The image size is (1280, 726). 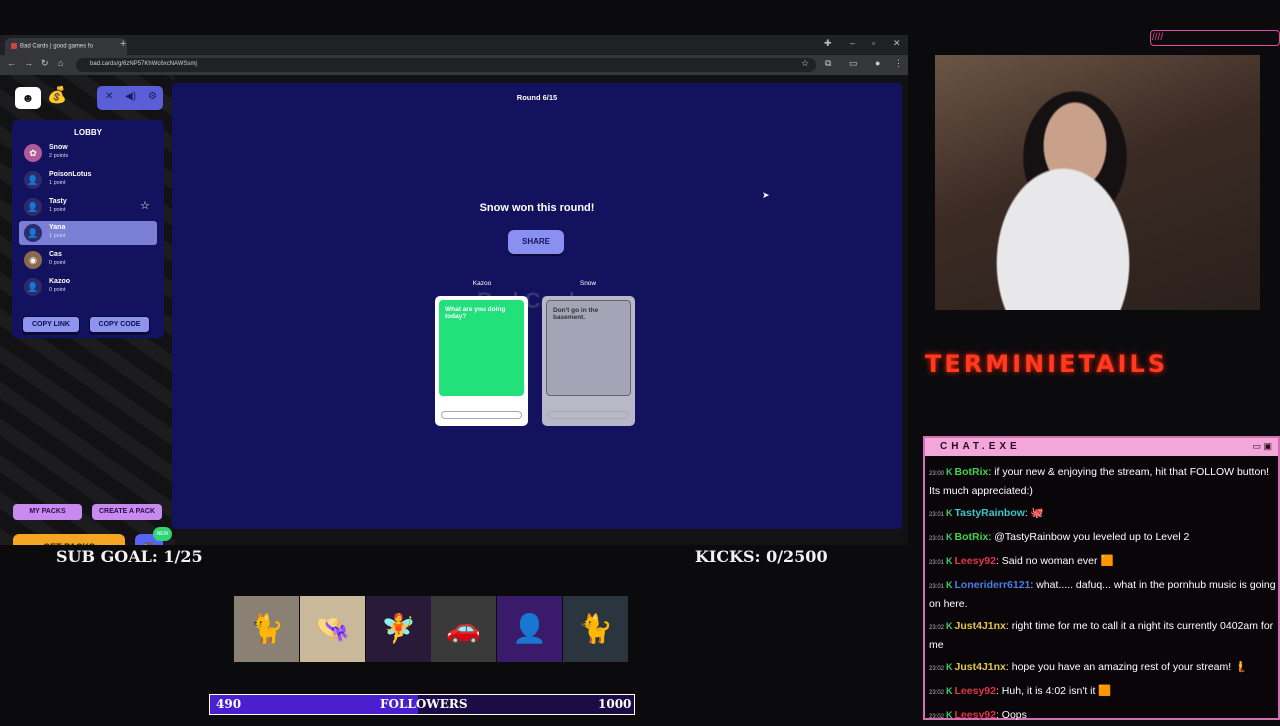 I want to click on chat-message: 23:01 K Leesy92: Said no woman ever 🟧, so click(x=1103, y=562).